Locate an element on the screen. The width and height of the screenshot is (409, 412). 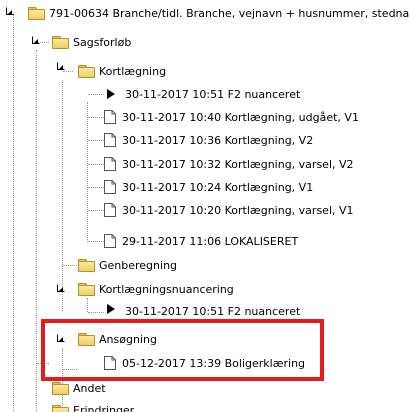
collapse-toggle-sagsforloeb is located at coordinates (36, 40).